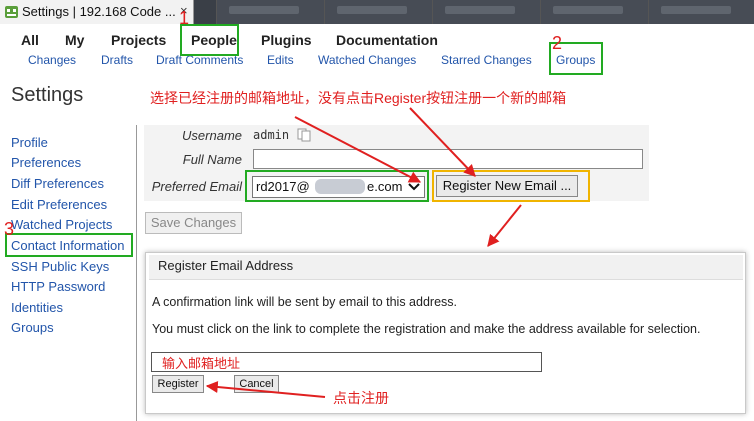 The height and width of the screenshot is (421, 754). I want to click on arrow-to-register-button, so click(265, 389).